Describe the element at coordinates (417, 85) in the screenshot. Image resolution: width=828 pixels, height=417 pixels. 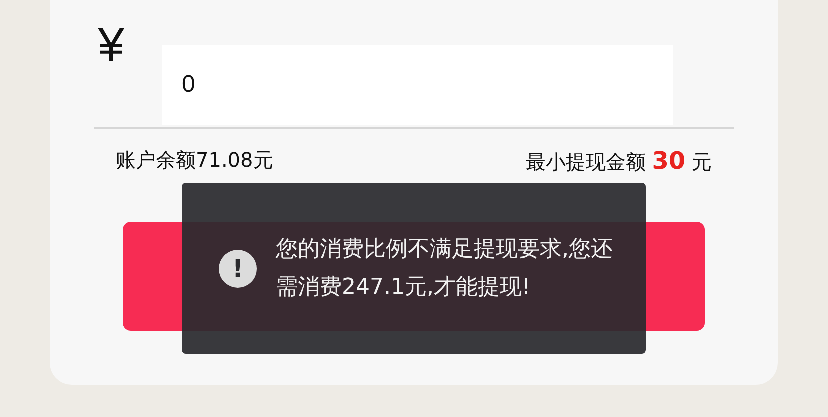
I see `amount-field: 0` at that location.